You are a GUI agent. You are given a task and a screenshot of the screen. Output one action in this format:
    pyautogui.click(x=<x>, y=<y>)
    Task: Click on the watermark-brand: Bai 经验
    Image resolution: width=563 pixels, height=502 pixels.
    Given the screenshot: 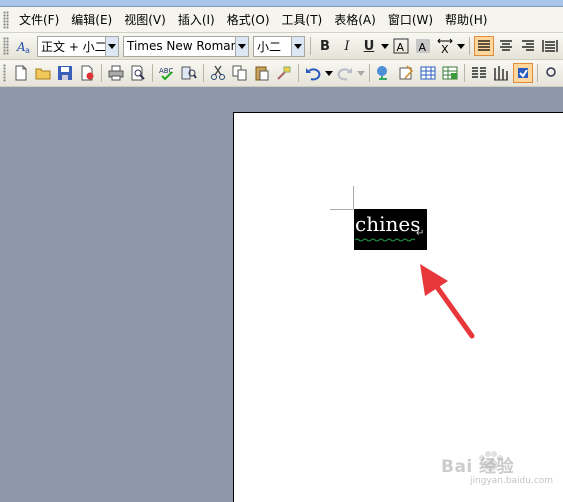 What is the action you would take?
    pyautogui.click(x=478, y=467)
    